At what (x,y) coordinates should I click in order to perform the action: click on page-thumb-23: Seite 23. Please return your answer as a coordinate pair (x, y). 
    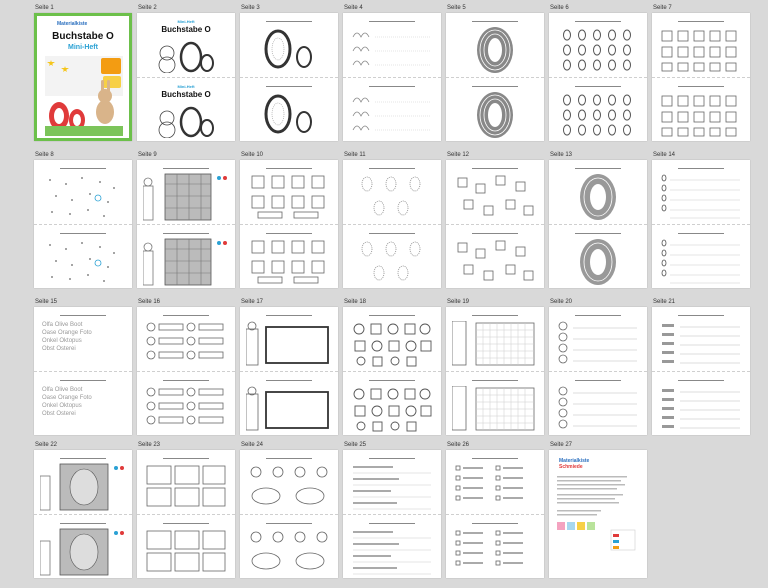
    Looking at the image, I should click on (188, 514).